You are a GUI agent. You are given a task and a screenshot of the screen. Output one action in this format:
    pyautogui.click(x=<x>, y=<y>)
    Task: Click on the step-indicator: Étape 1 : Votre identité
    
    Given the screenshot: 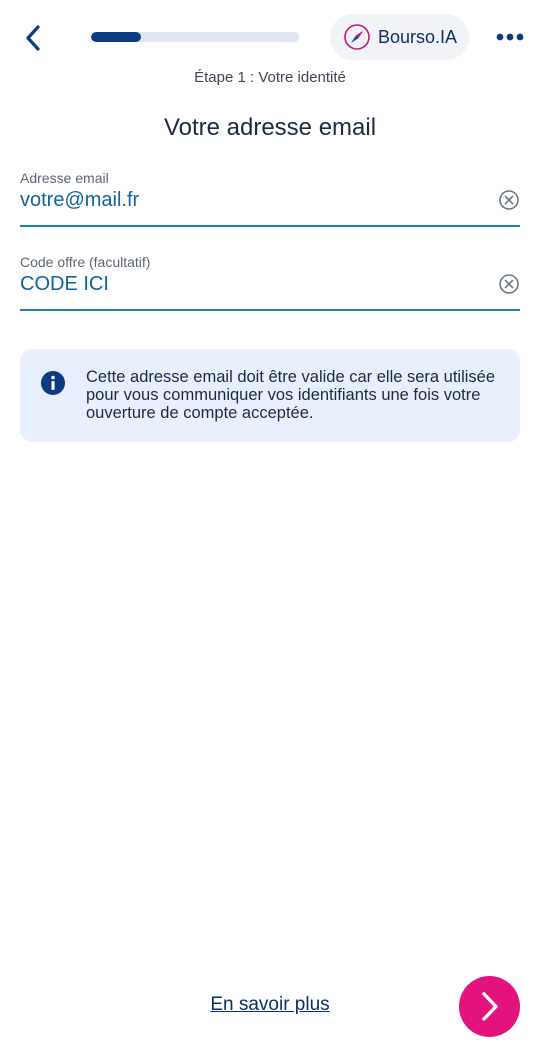 What is the action you would take?
    pyautogui.click(x=270, y=77)
    